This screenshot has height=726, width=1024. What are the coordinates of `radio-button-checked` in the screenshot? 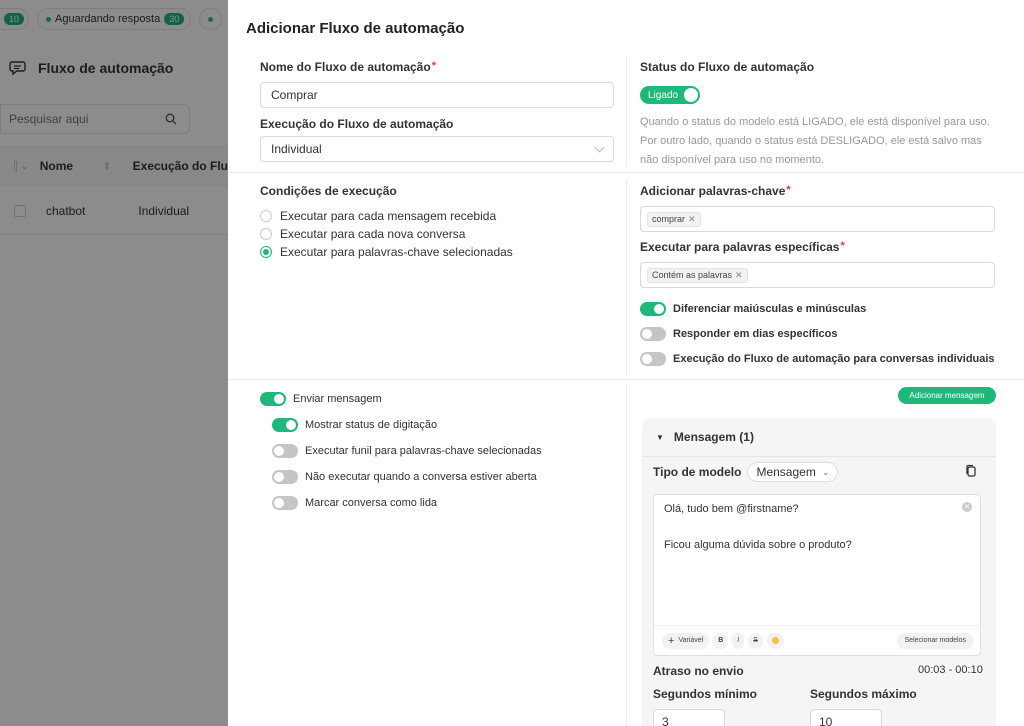 It's located at (266, 252).